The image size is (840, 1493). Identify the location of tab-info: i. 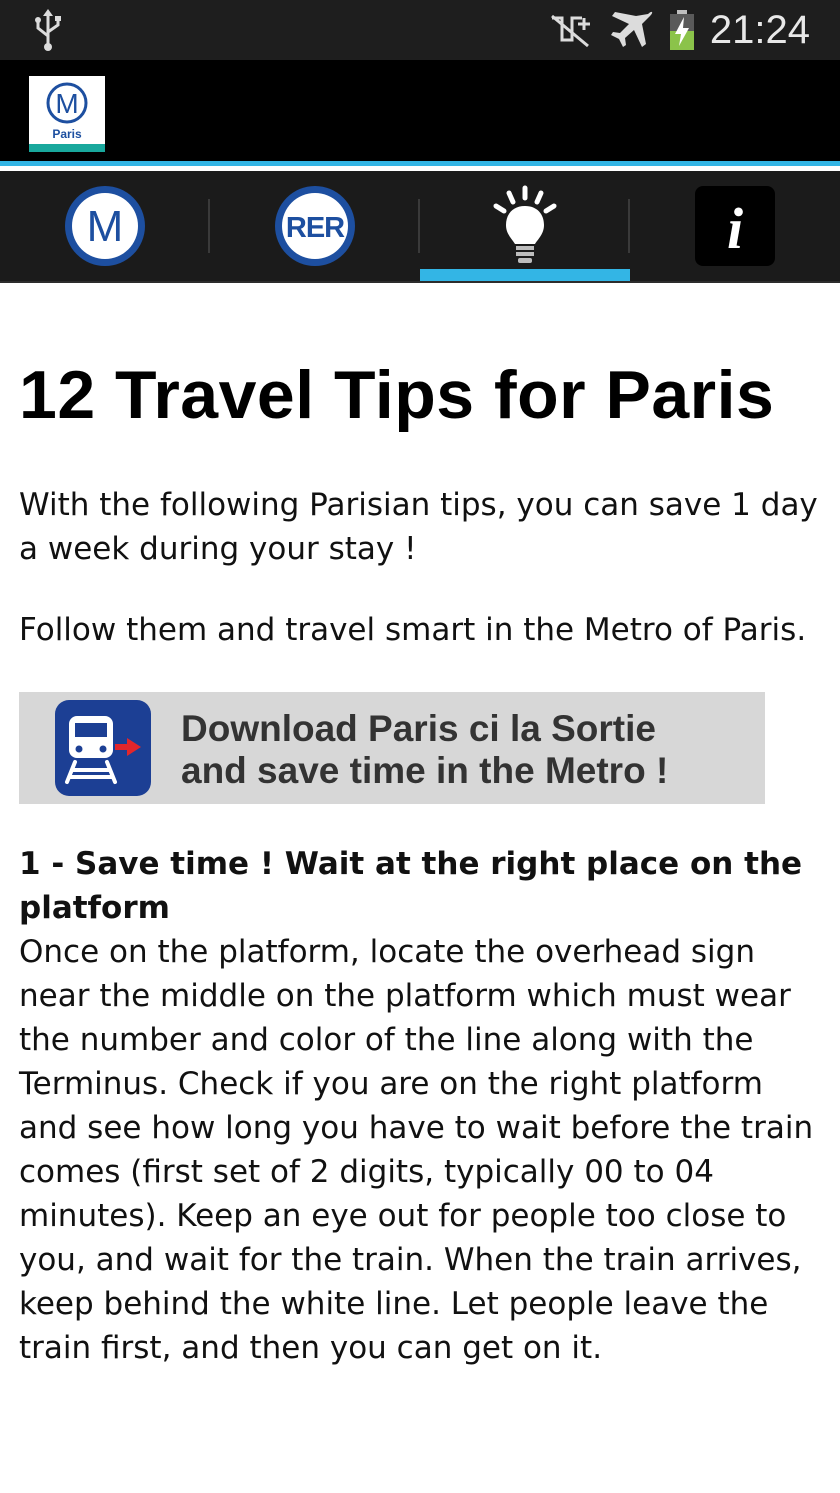
(735, 226).